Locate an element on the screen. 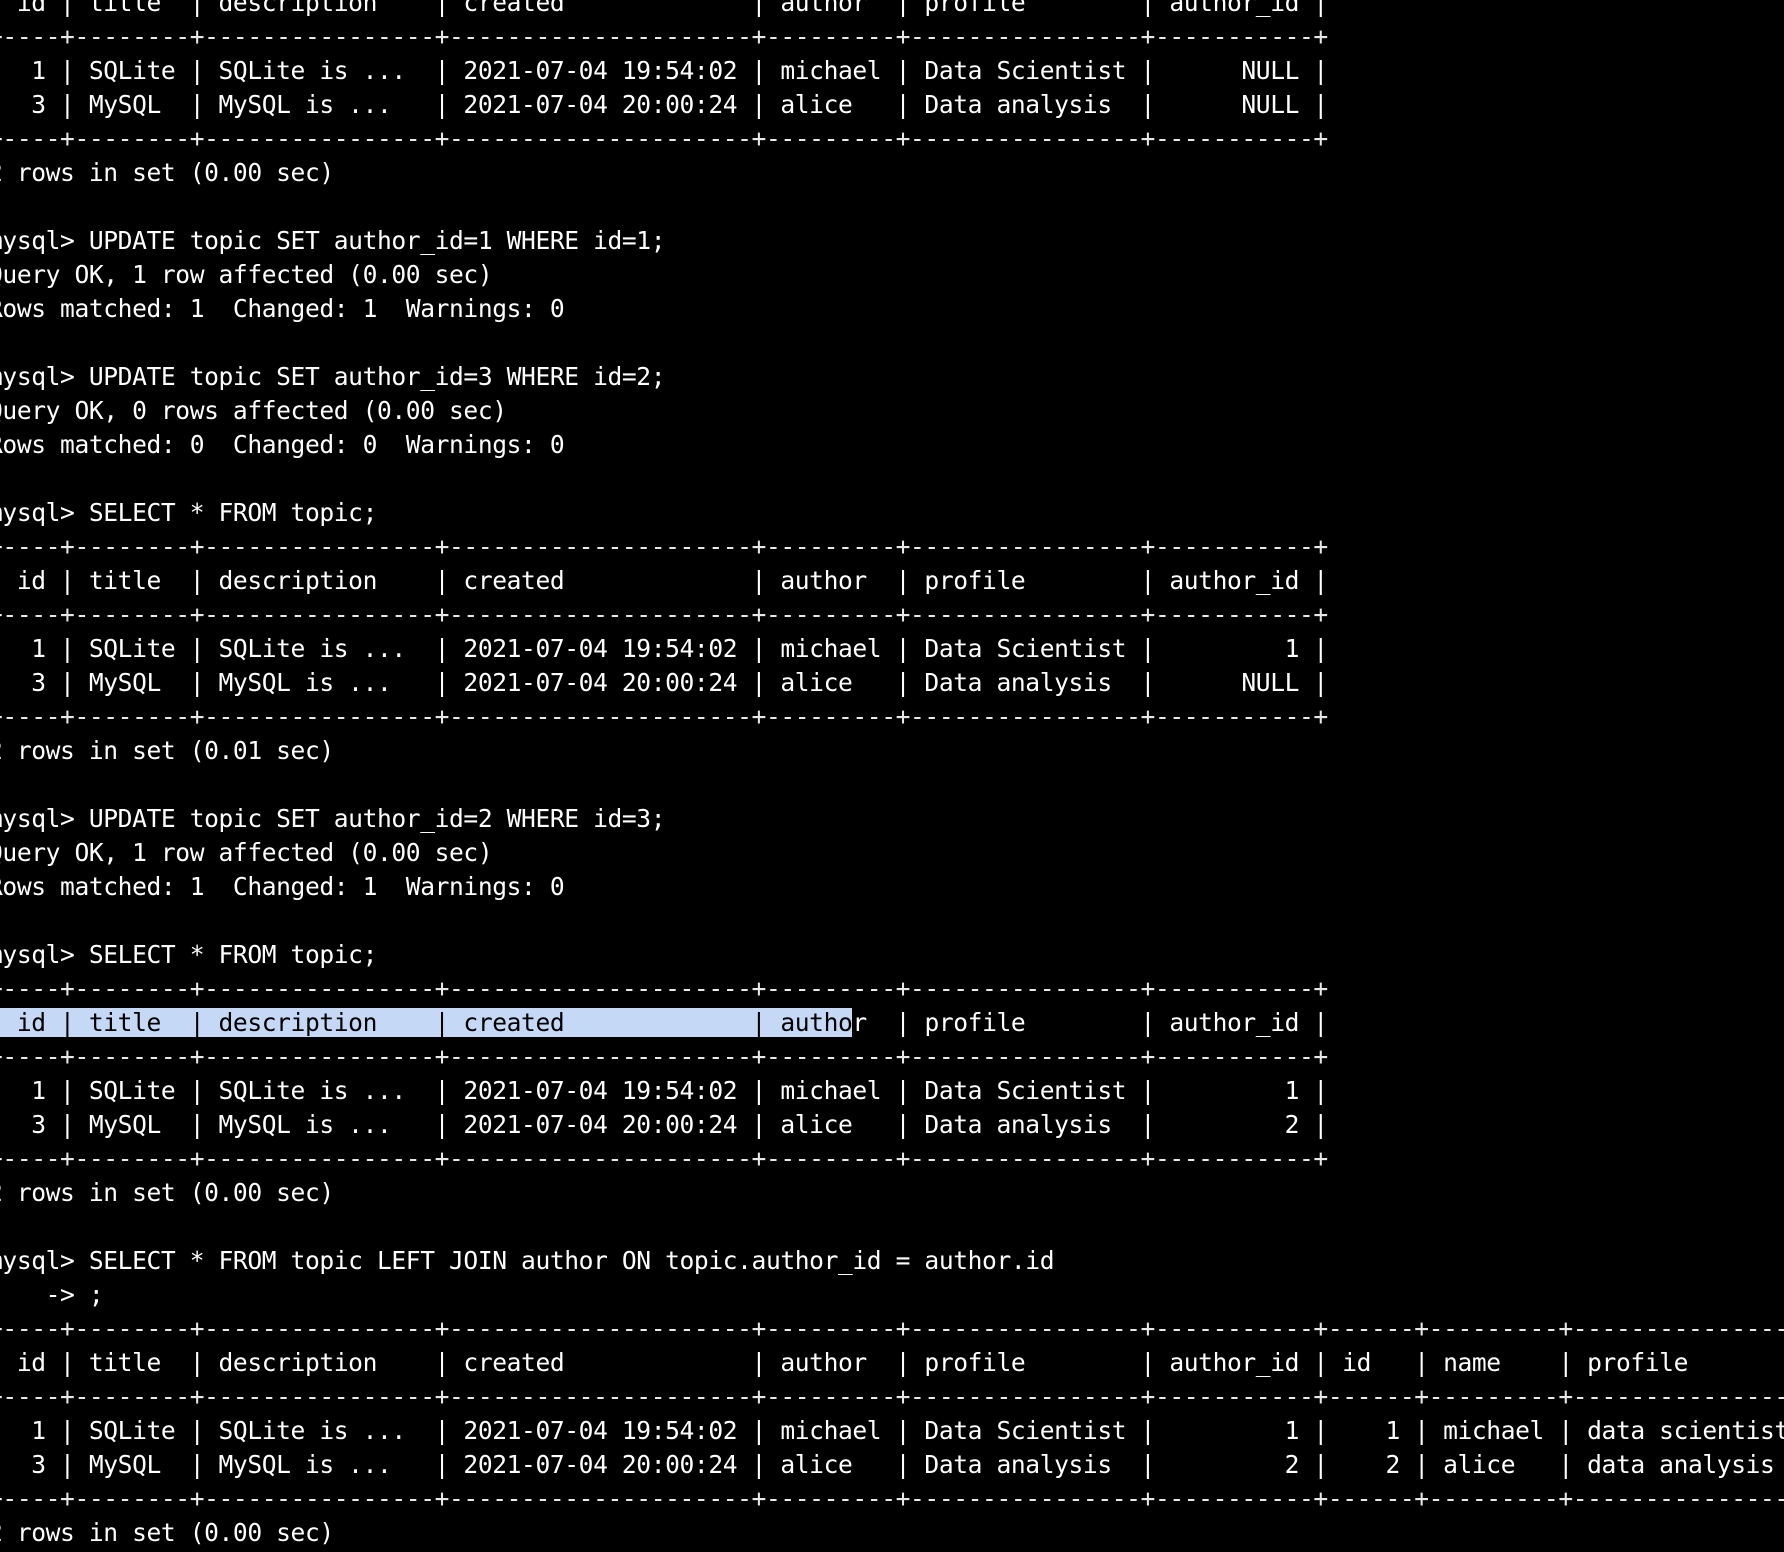 This screenshot has width=1784, height=1552. output-line: Rows matched: 0 Changed: 0 Warnings: 0 is located at coordinates (282, 444).